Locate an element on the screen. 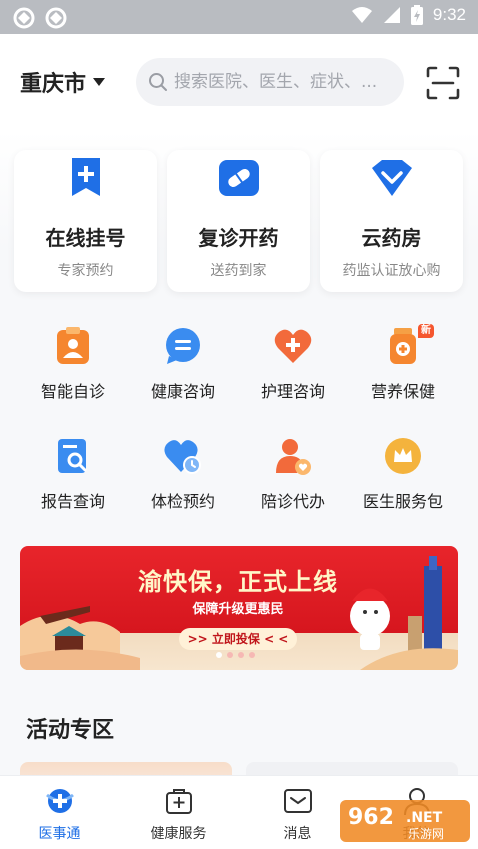 The height and width of the screenshot is (849, 478). promo-banner: 渝快保，正式上线 保障升级更惠民 >> 立即投保 < < is located at coordinates (239, 608).